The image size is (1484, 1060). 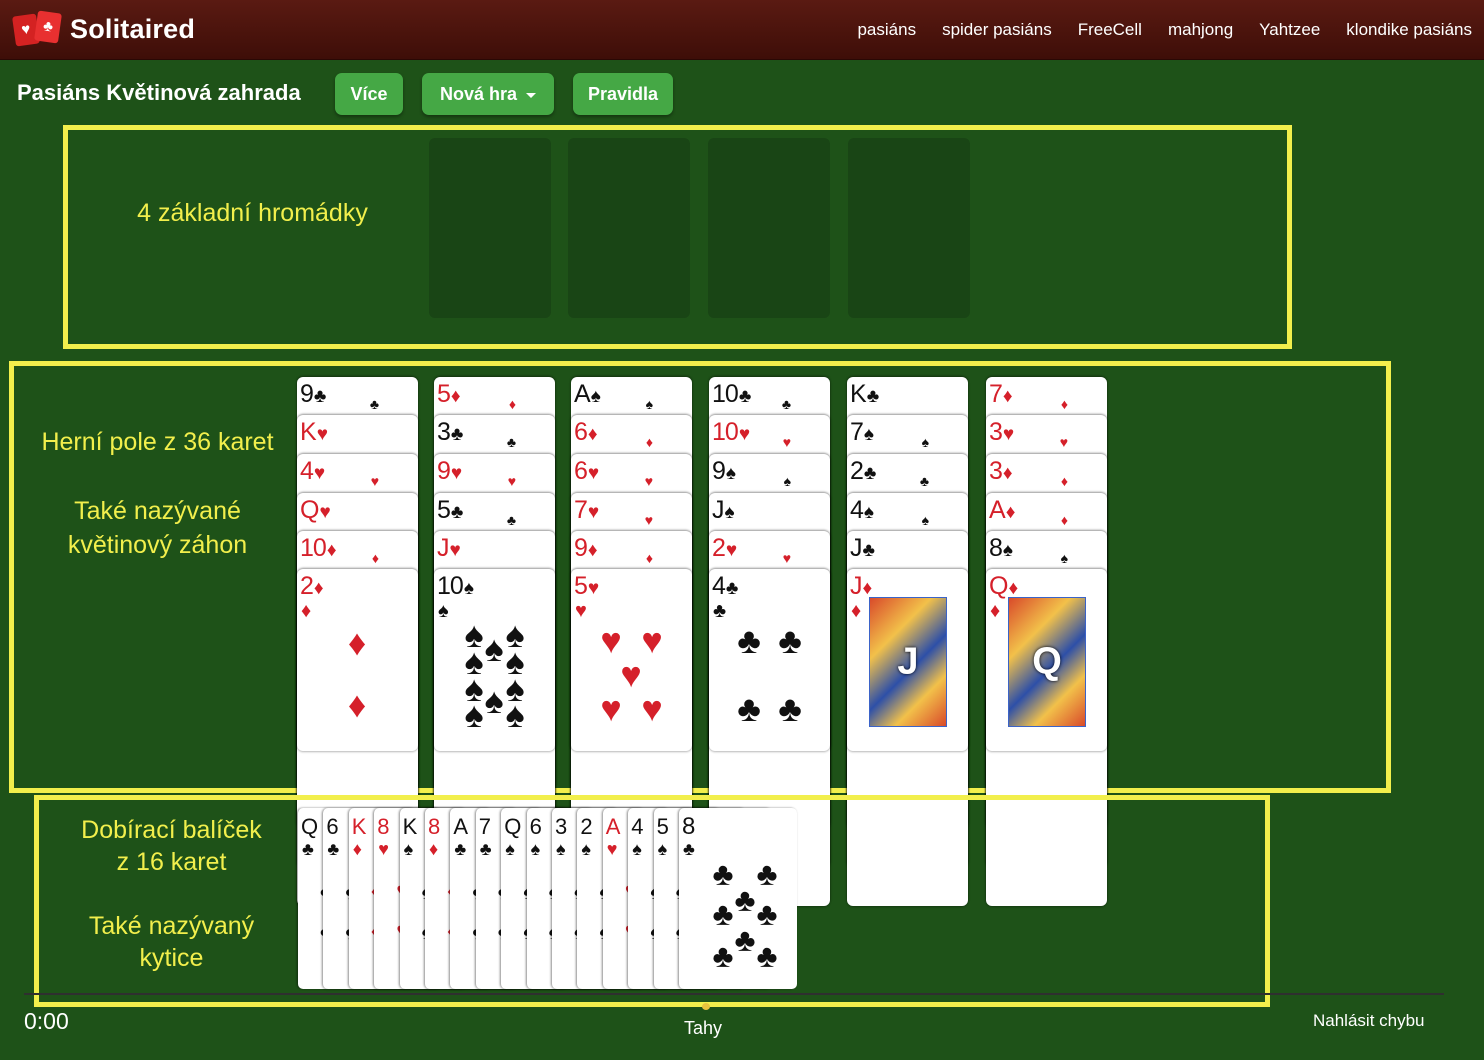 I want to click on tableau-card: 2 ♦ ♦ ♦ ♦, so click(x=357, y=660).